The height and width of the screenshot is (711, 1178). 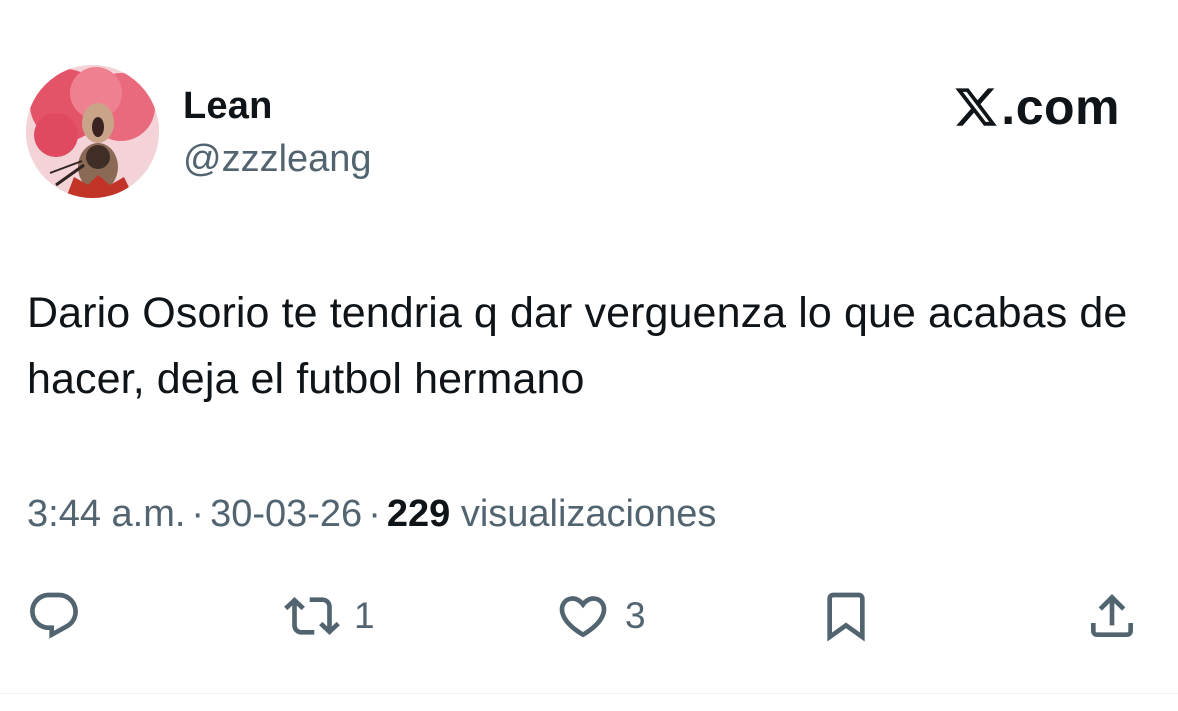 I want to click on bookmark-icon, so click(x=846, y=617).